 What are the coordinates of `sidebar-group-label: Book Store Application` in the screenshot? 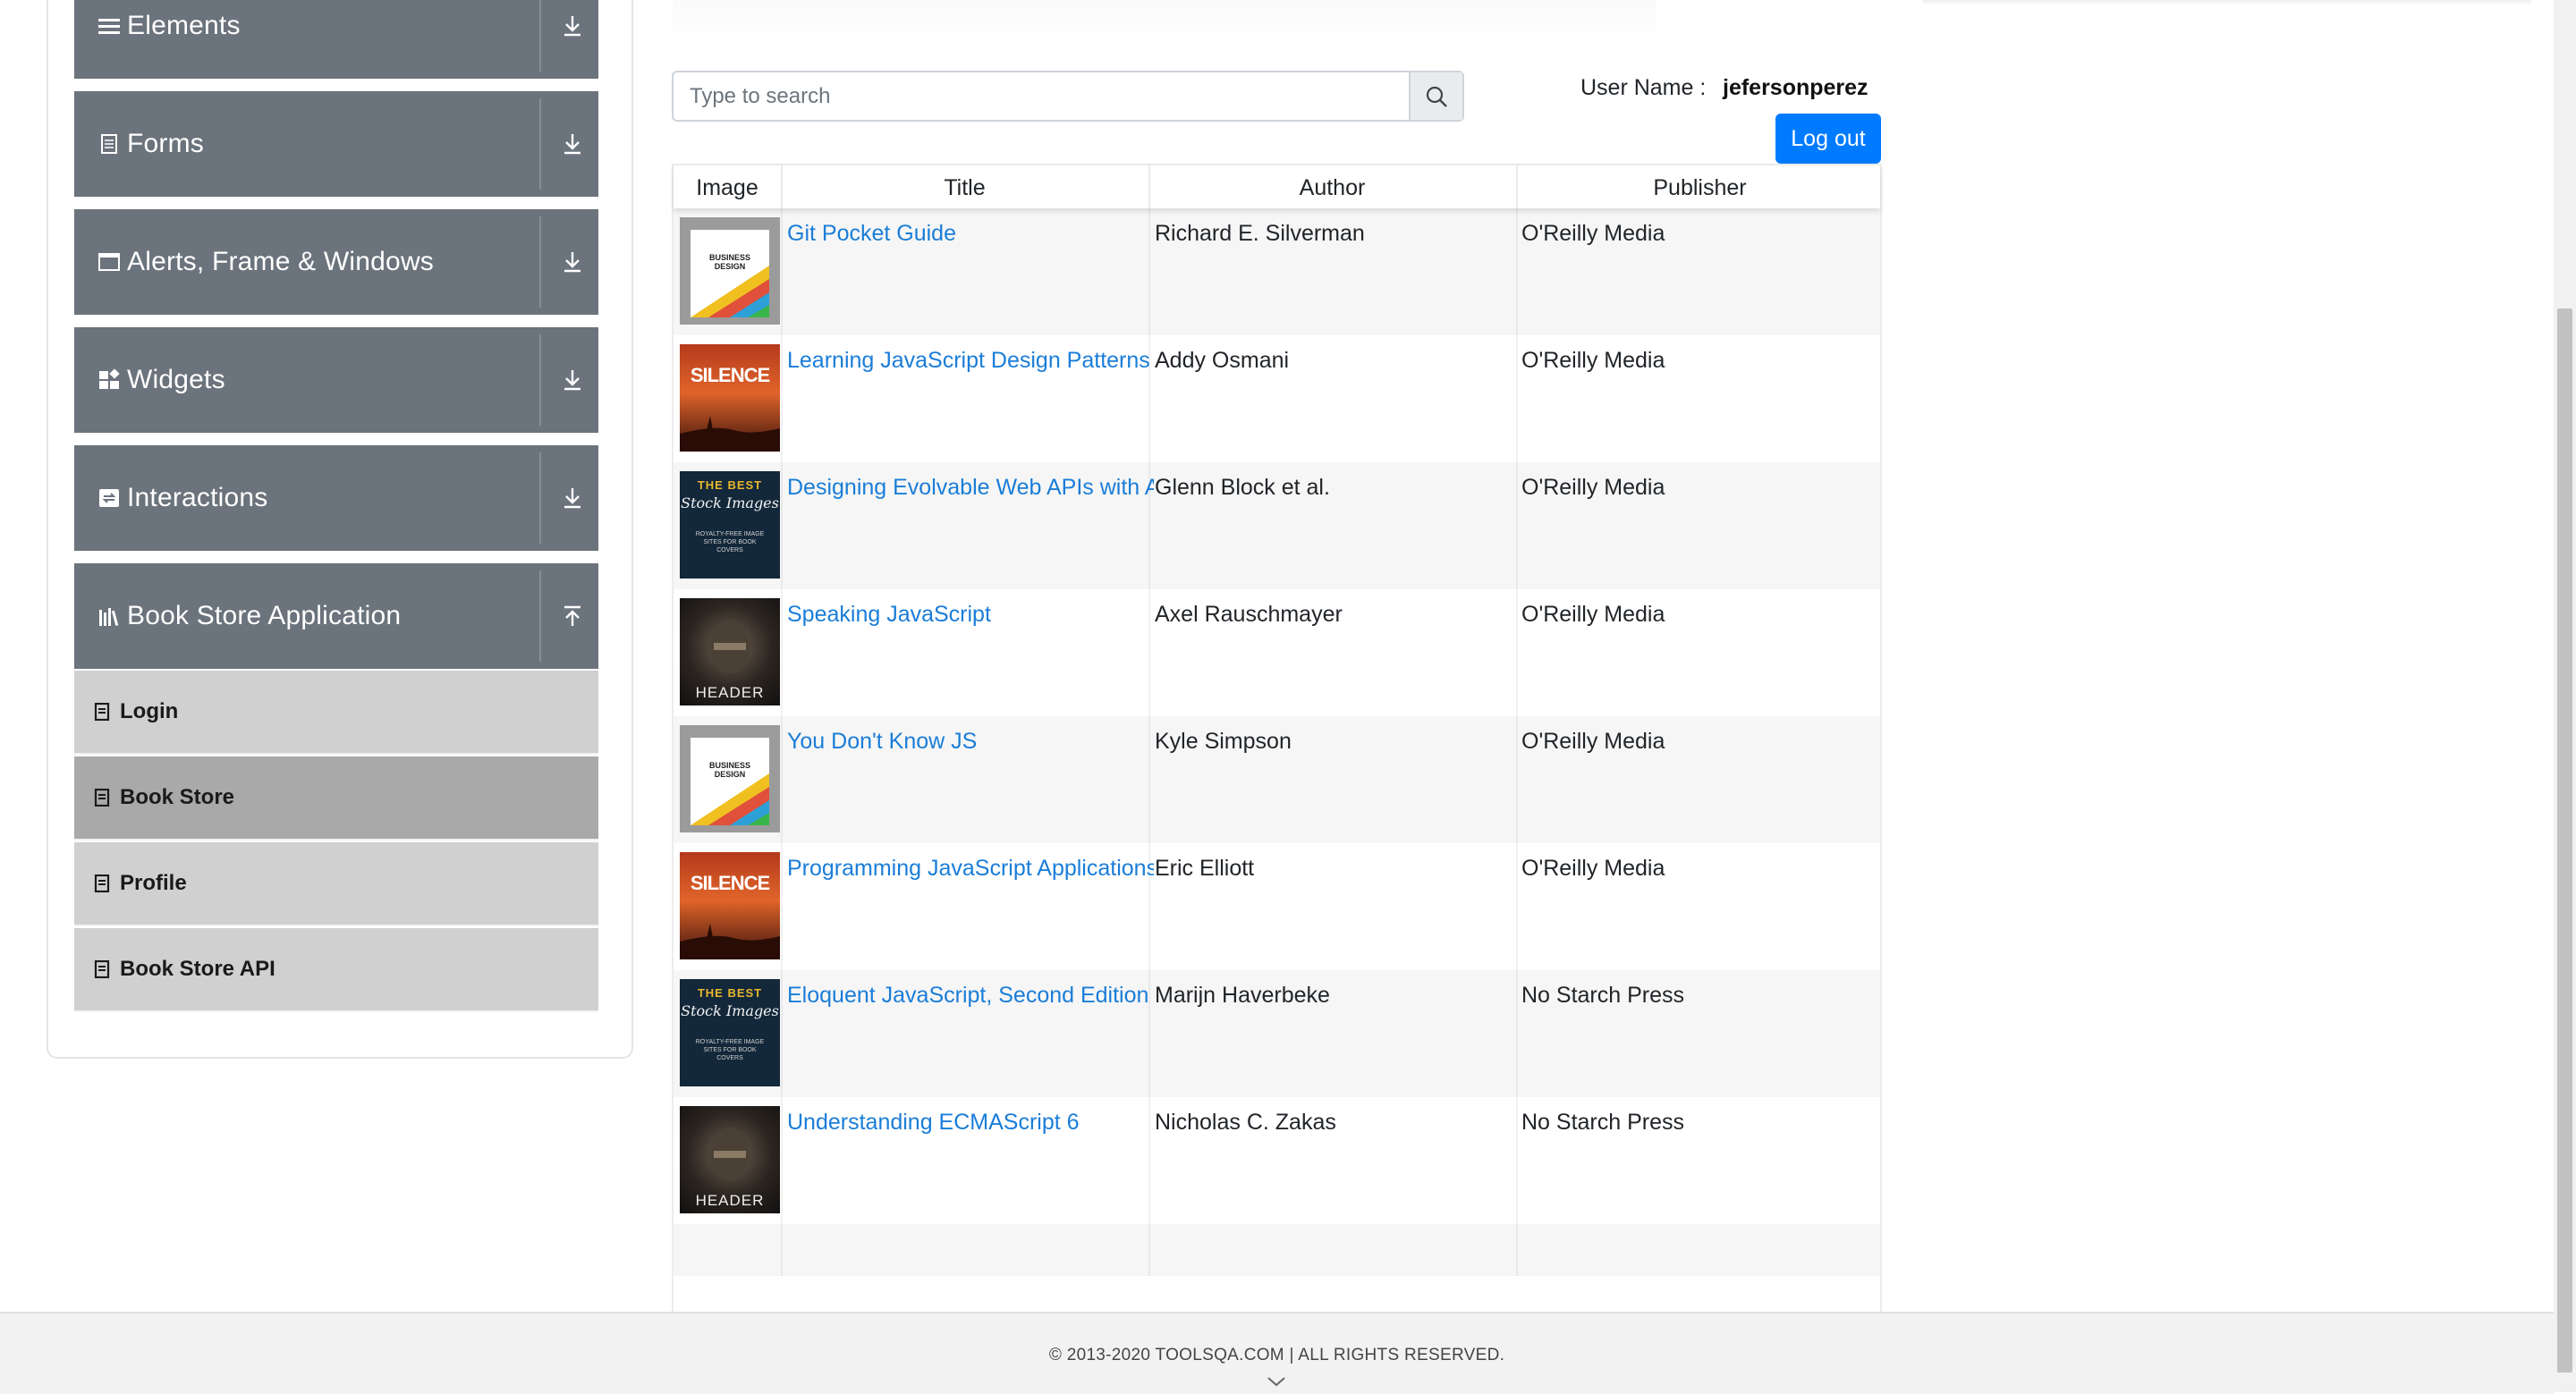 It's located at (264, 615).